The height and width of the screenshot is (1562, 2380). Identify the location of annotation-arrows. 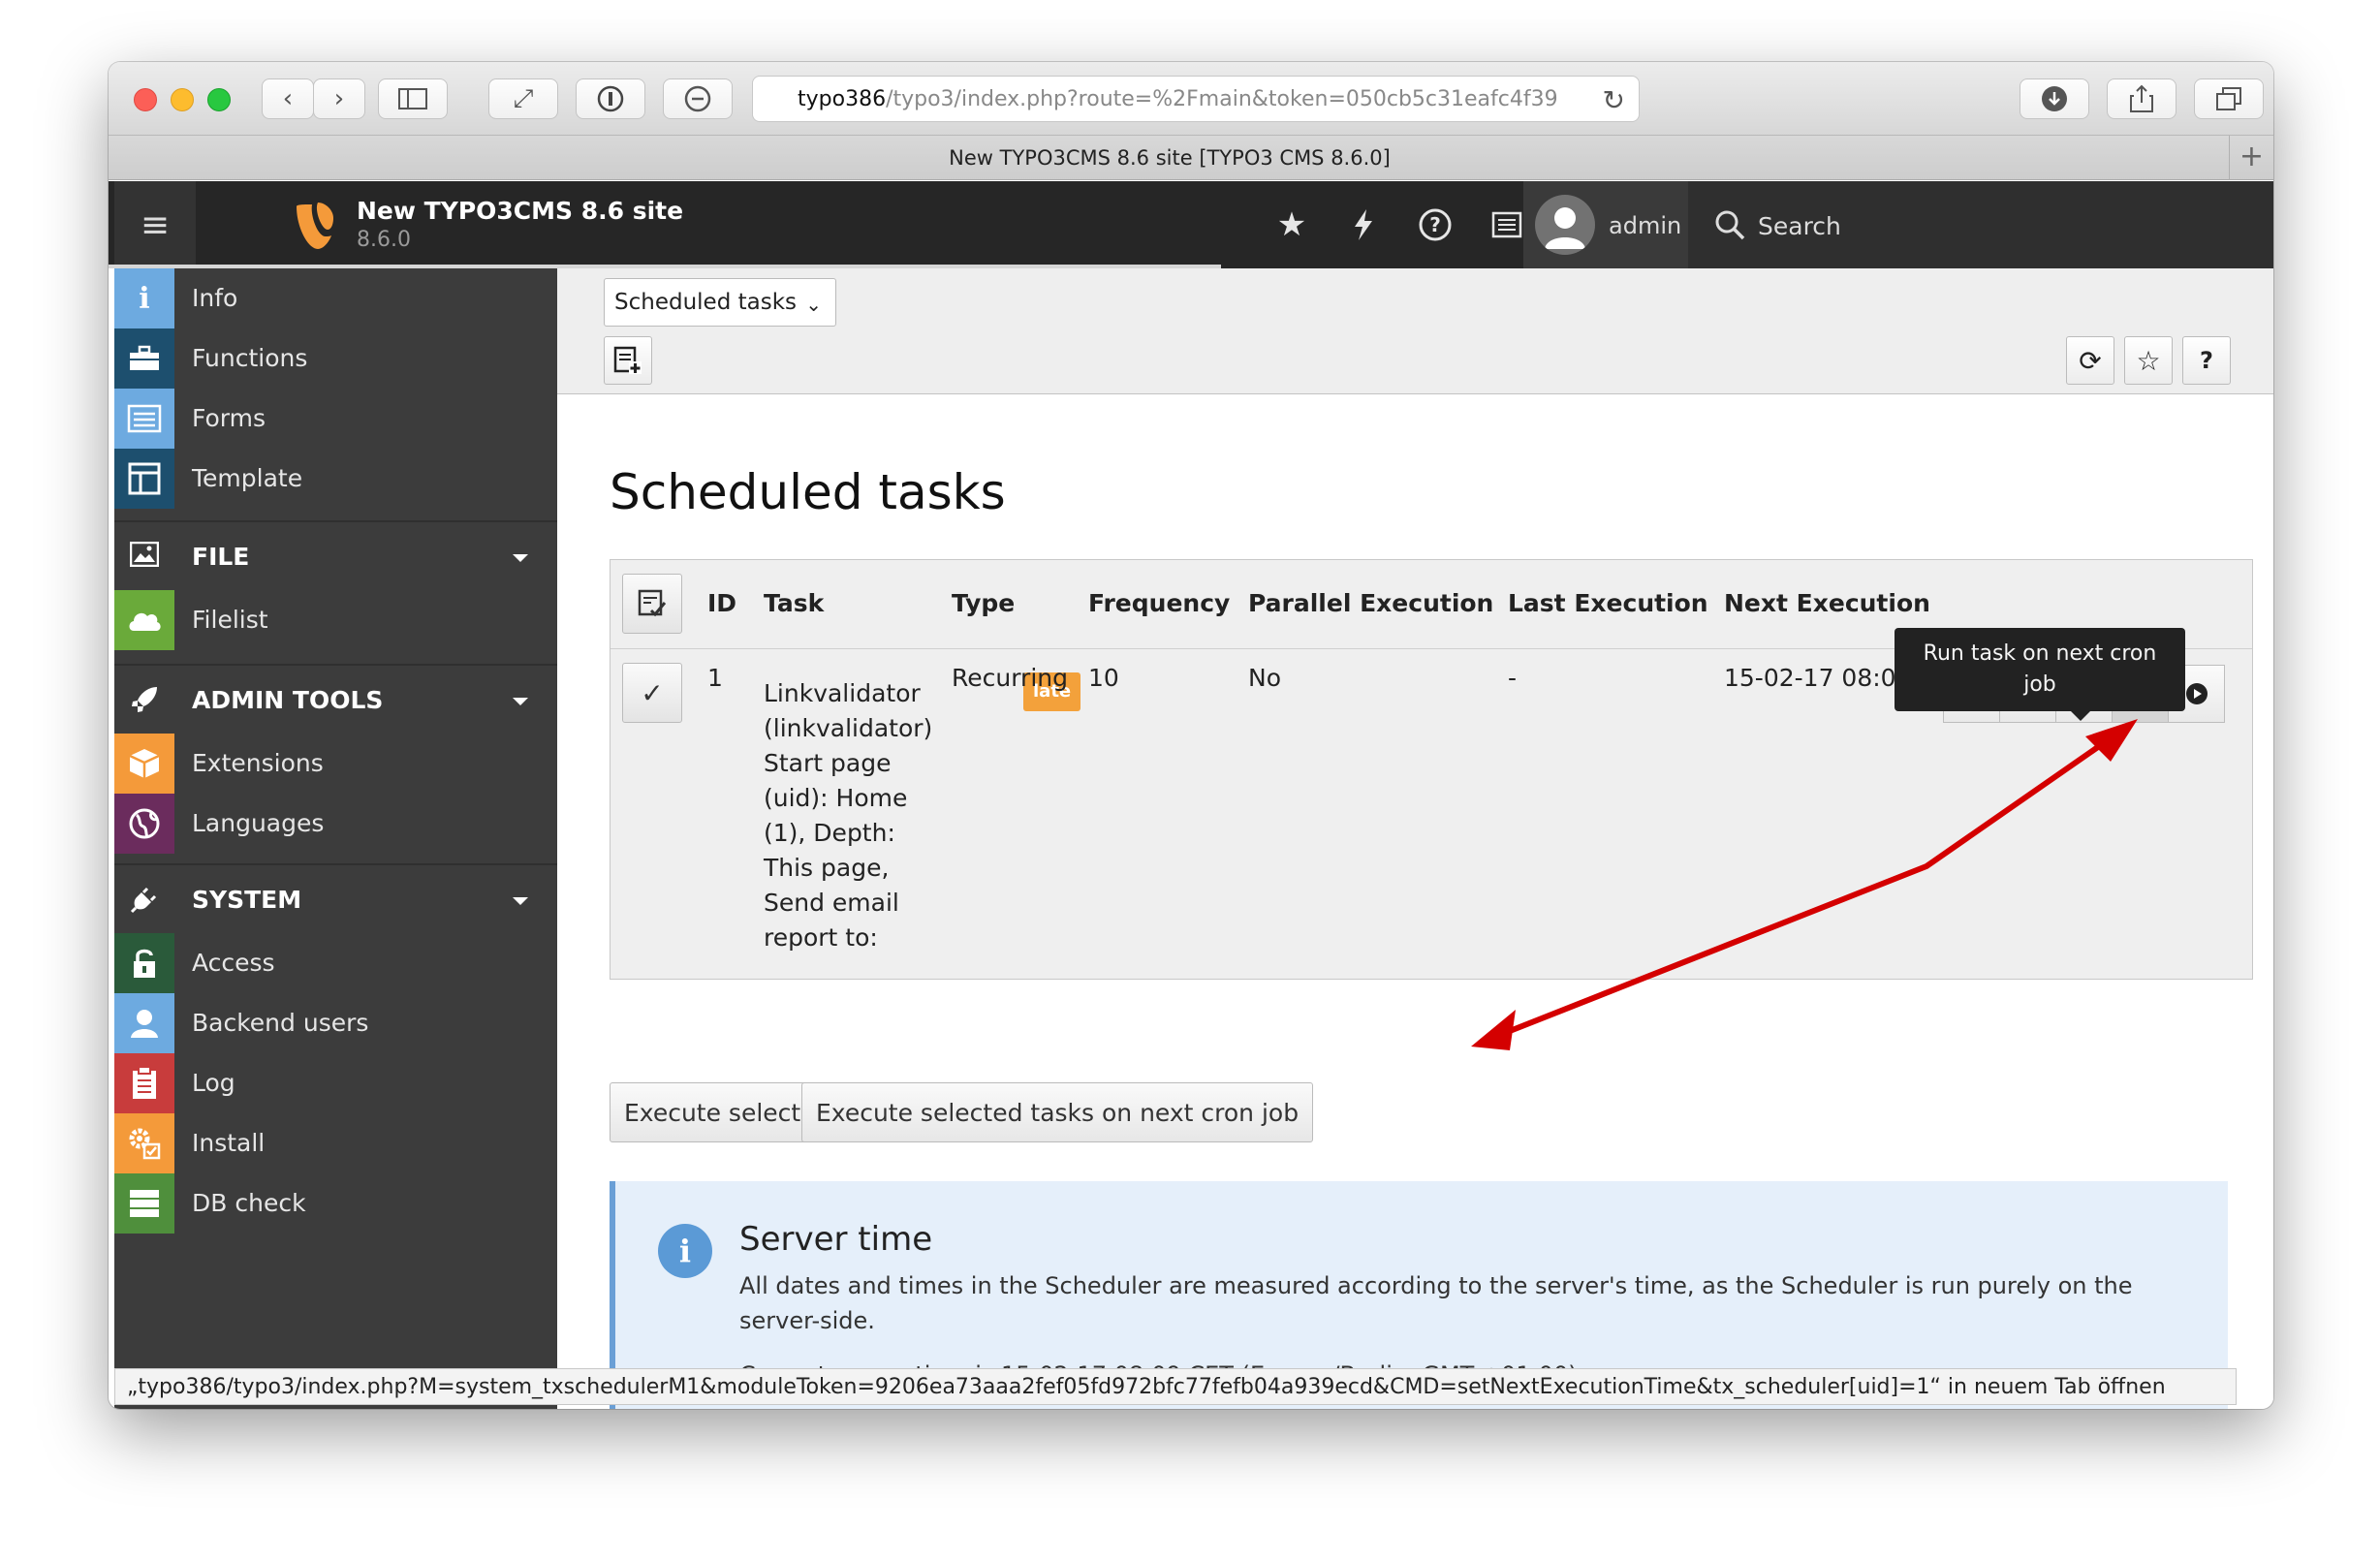
(1805, 884).